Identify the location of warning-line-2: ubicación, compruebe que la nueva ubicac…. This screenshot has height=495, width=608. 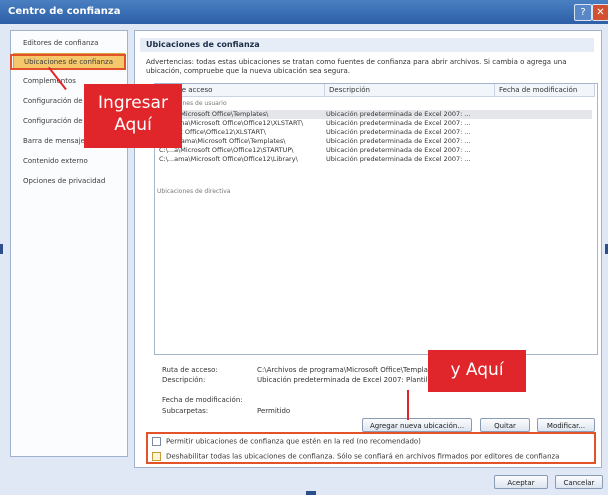
(248, 71).